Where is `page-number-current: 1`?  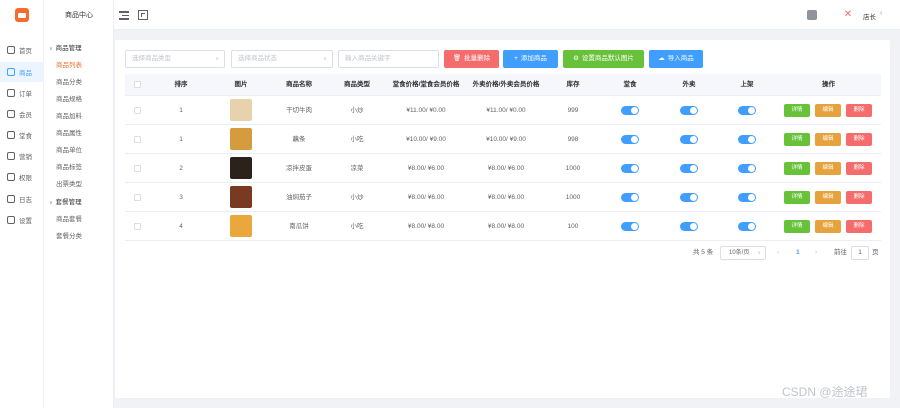 page-number-current: 1 is located at coordinates (798, 253).